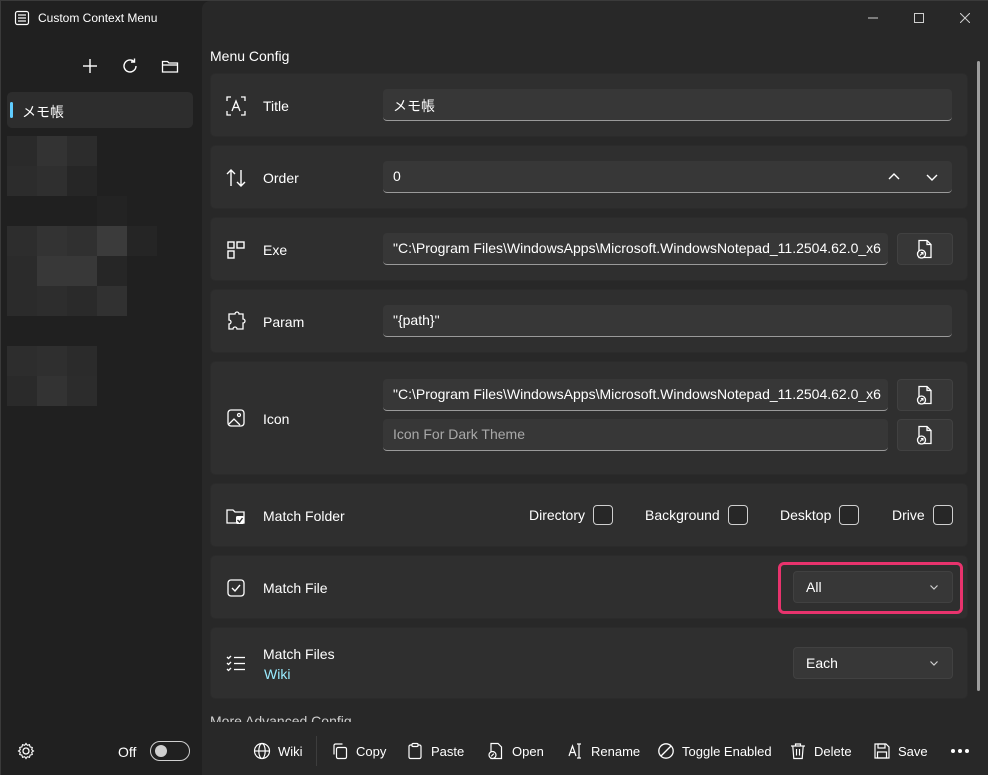 The width and height of the screenshot is (988, 775). I want to click on globe-icon, so click(262, 751).